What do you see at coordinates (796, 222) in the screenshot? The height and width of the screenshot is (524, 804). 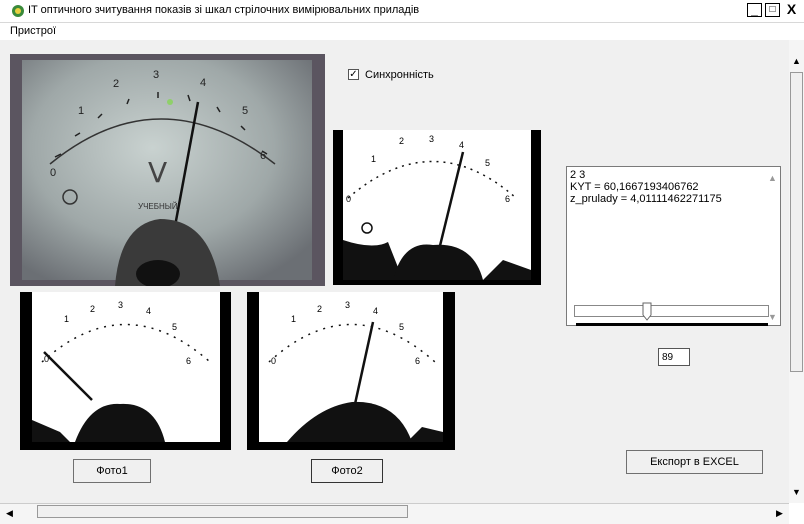 I see `vertical-scroll-thumb` at bounding box center [796, 222].